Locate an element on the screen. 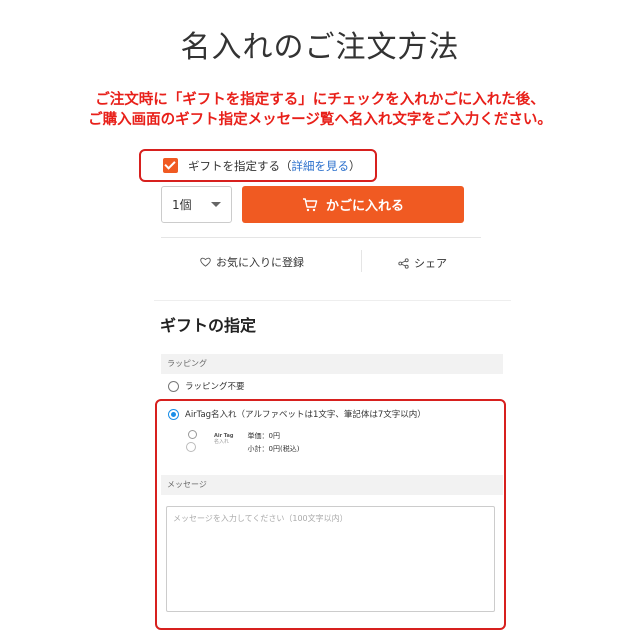  radio-icon is located at coordinates (173, 386).